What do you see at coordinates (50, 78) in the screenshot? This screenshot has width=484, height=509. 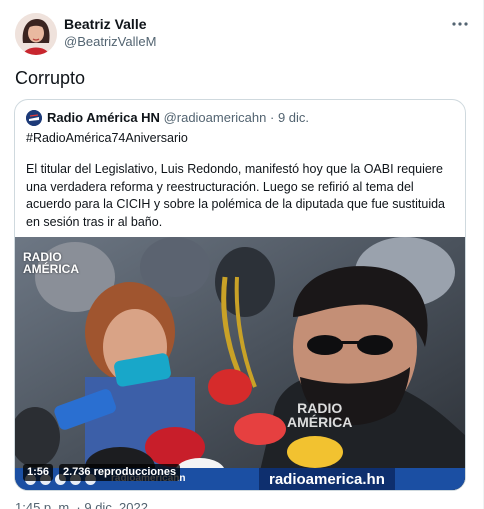 I see `tweet-text: Corrupto` at bounding box center [50, 78].